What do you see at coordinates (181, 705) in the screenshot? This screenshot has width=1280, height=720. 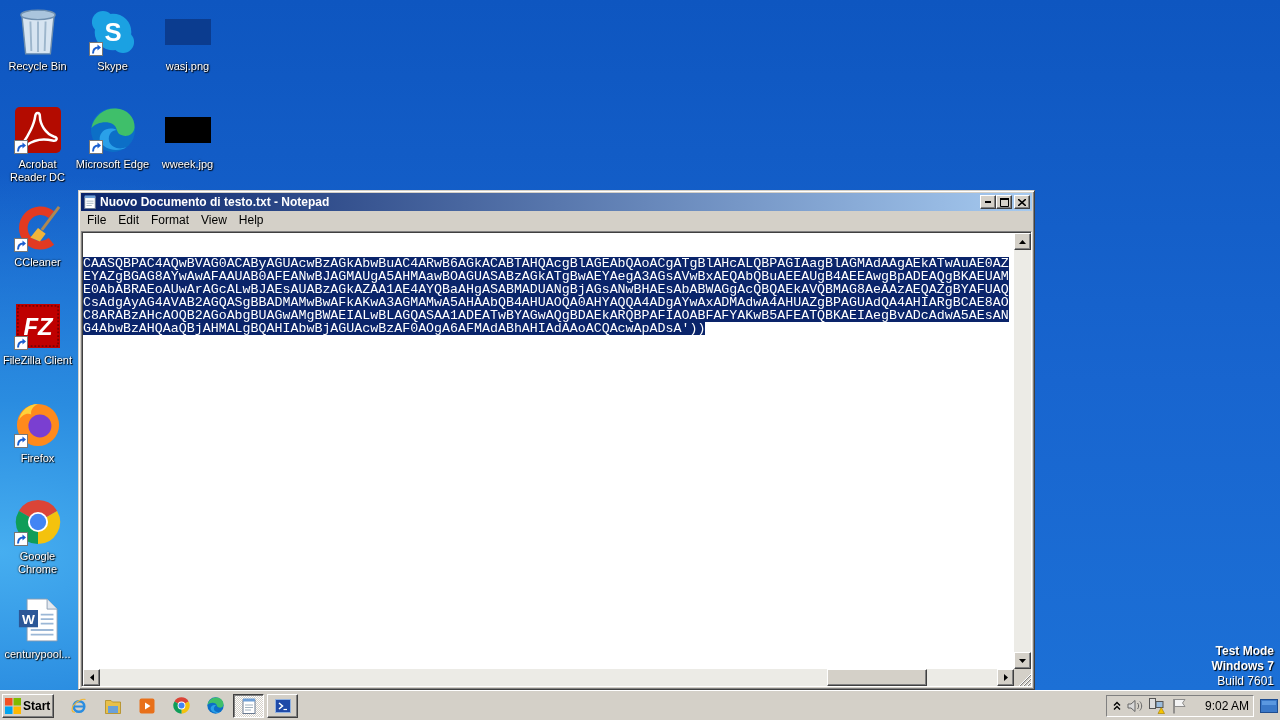 I see `round-browser-icon` at bounding box center [181, 705].